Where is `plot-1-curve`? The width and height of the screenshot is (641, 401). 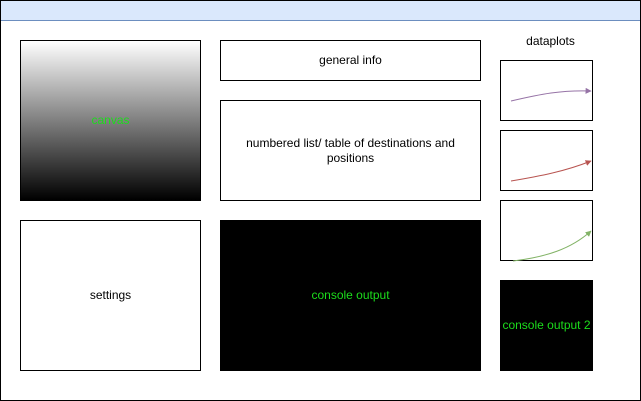
plot-1-curve is located at coordinates (551, 94).